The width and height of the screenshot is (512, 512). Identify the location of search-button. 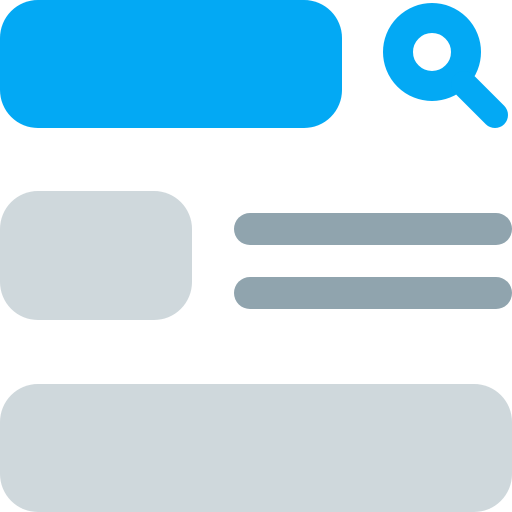
(446, 66).